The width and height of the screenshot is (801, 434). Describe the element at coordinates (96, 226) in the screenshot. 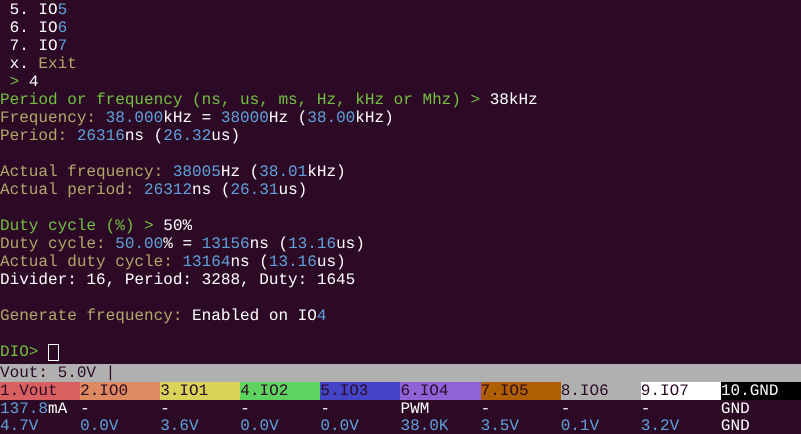

I see `terminal-line: Duty cycle (%) > 50%` at that location.